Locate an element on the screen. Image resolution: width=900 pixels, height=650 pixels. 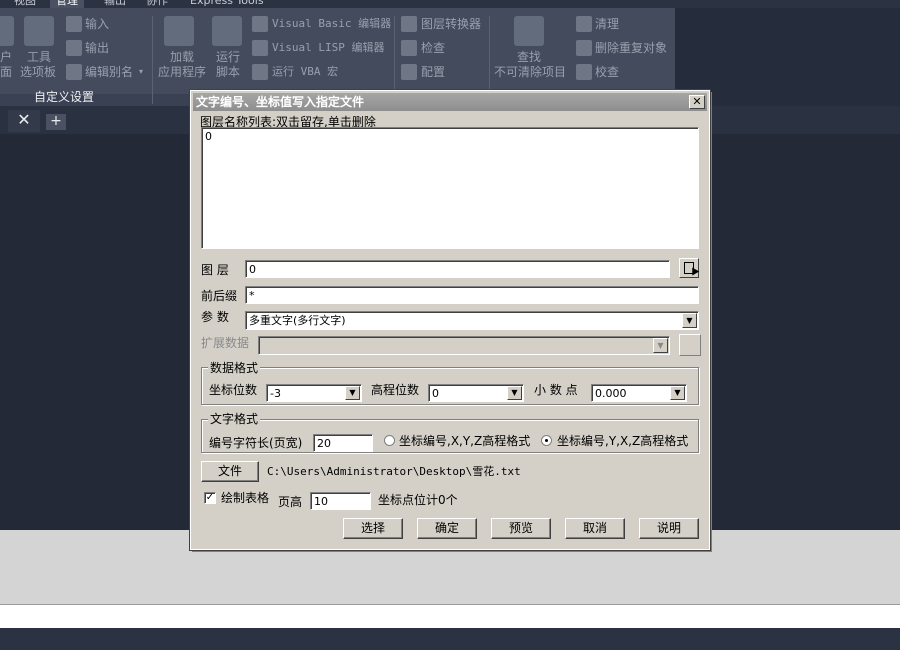
layer-translator-icon is located at coordinates (409, 24).